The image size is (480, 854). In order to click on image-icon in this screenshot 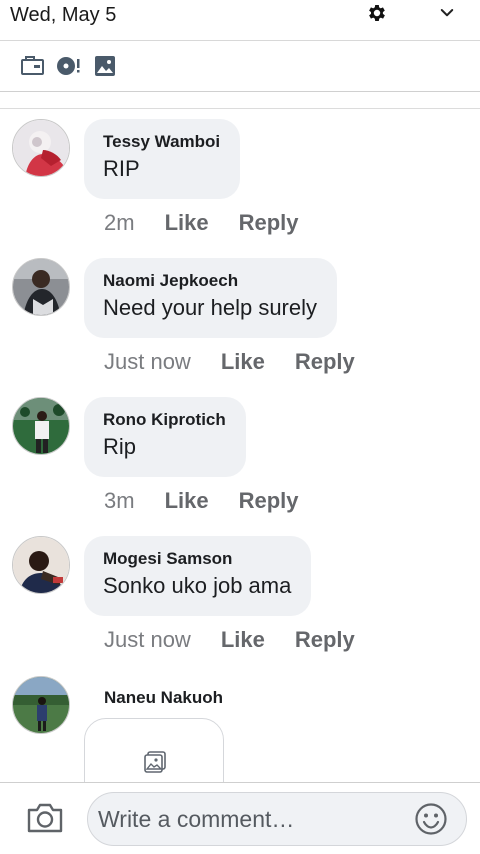, I will do `click(106, 66)`.